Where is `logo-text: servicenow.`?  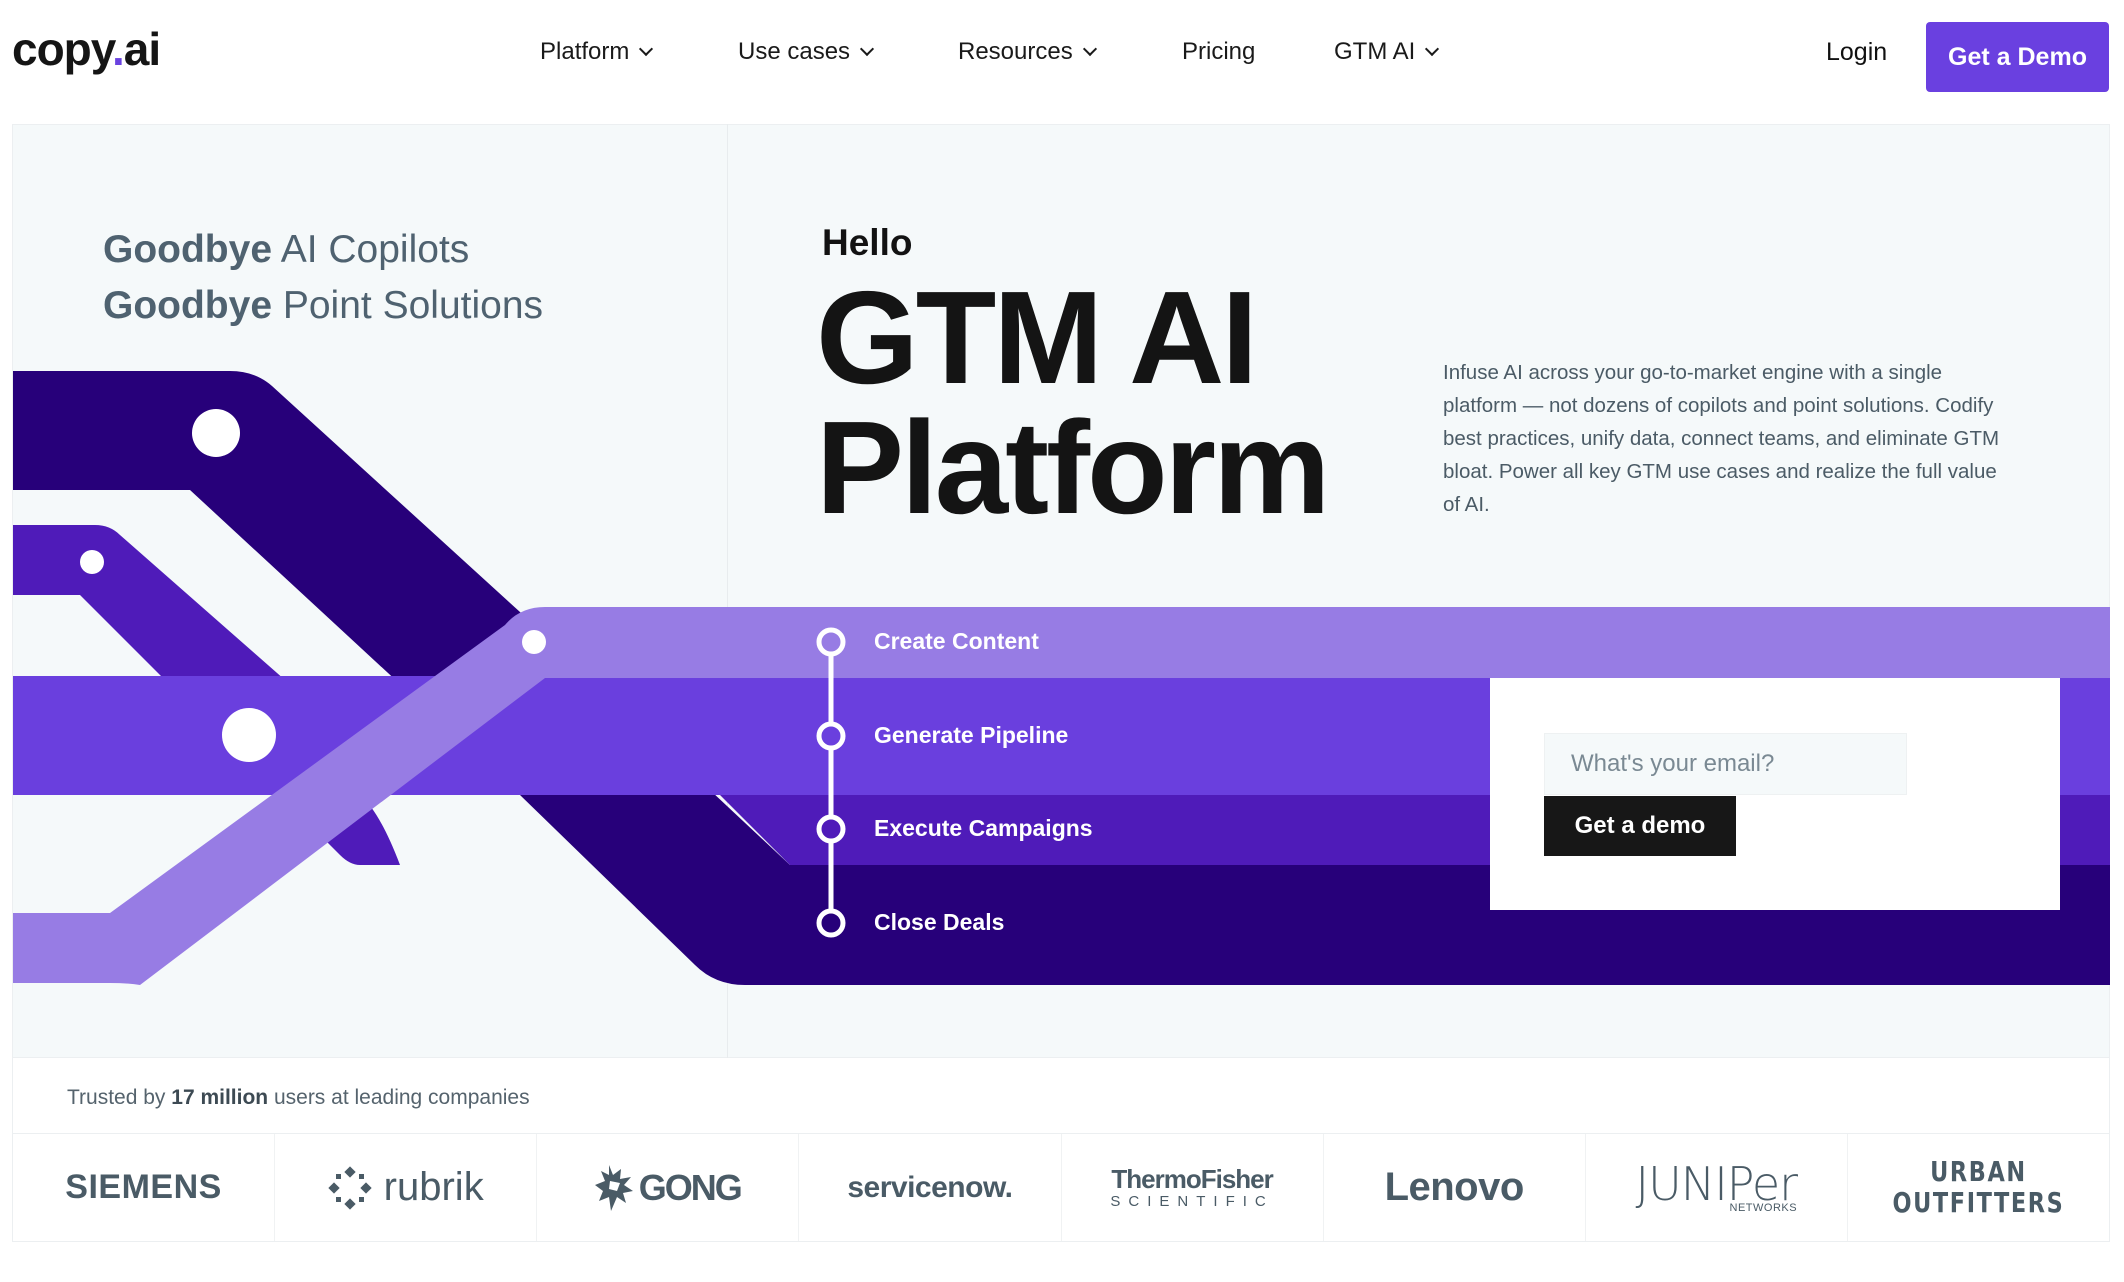
logo-text: servicenow. is located at coordinates (930, 1187).